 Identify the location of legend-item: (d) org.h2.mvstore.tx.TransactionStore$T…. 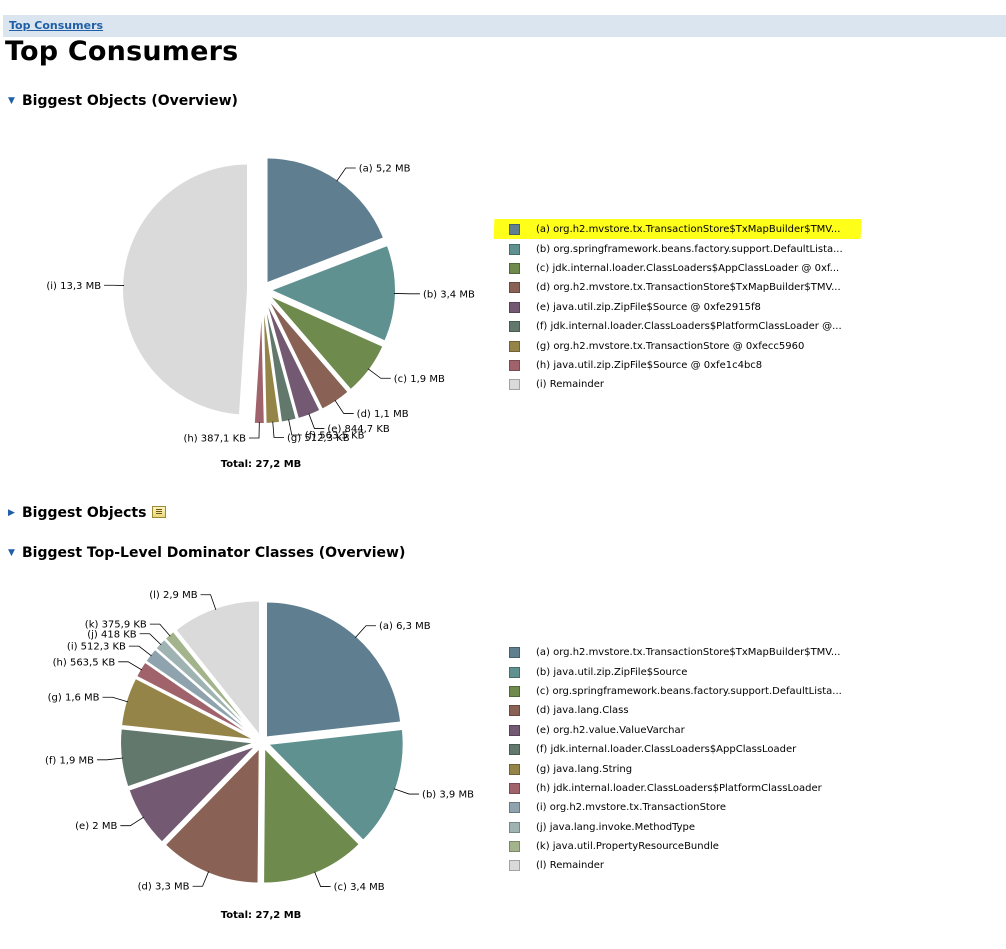
(676, 287).